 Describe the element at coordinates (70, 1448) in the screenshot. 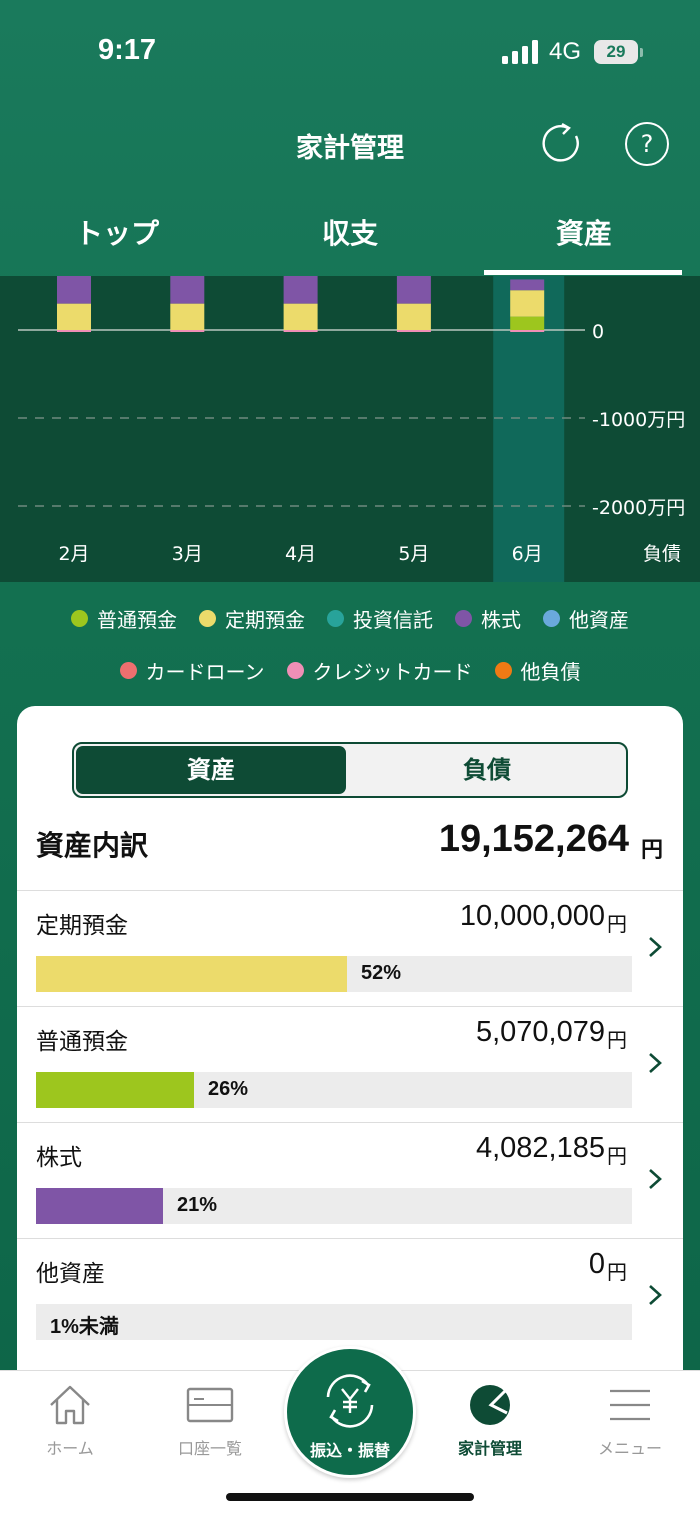

I see `nav-home-label: ホーム` at that location.